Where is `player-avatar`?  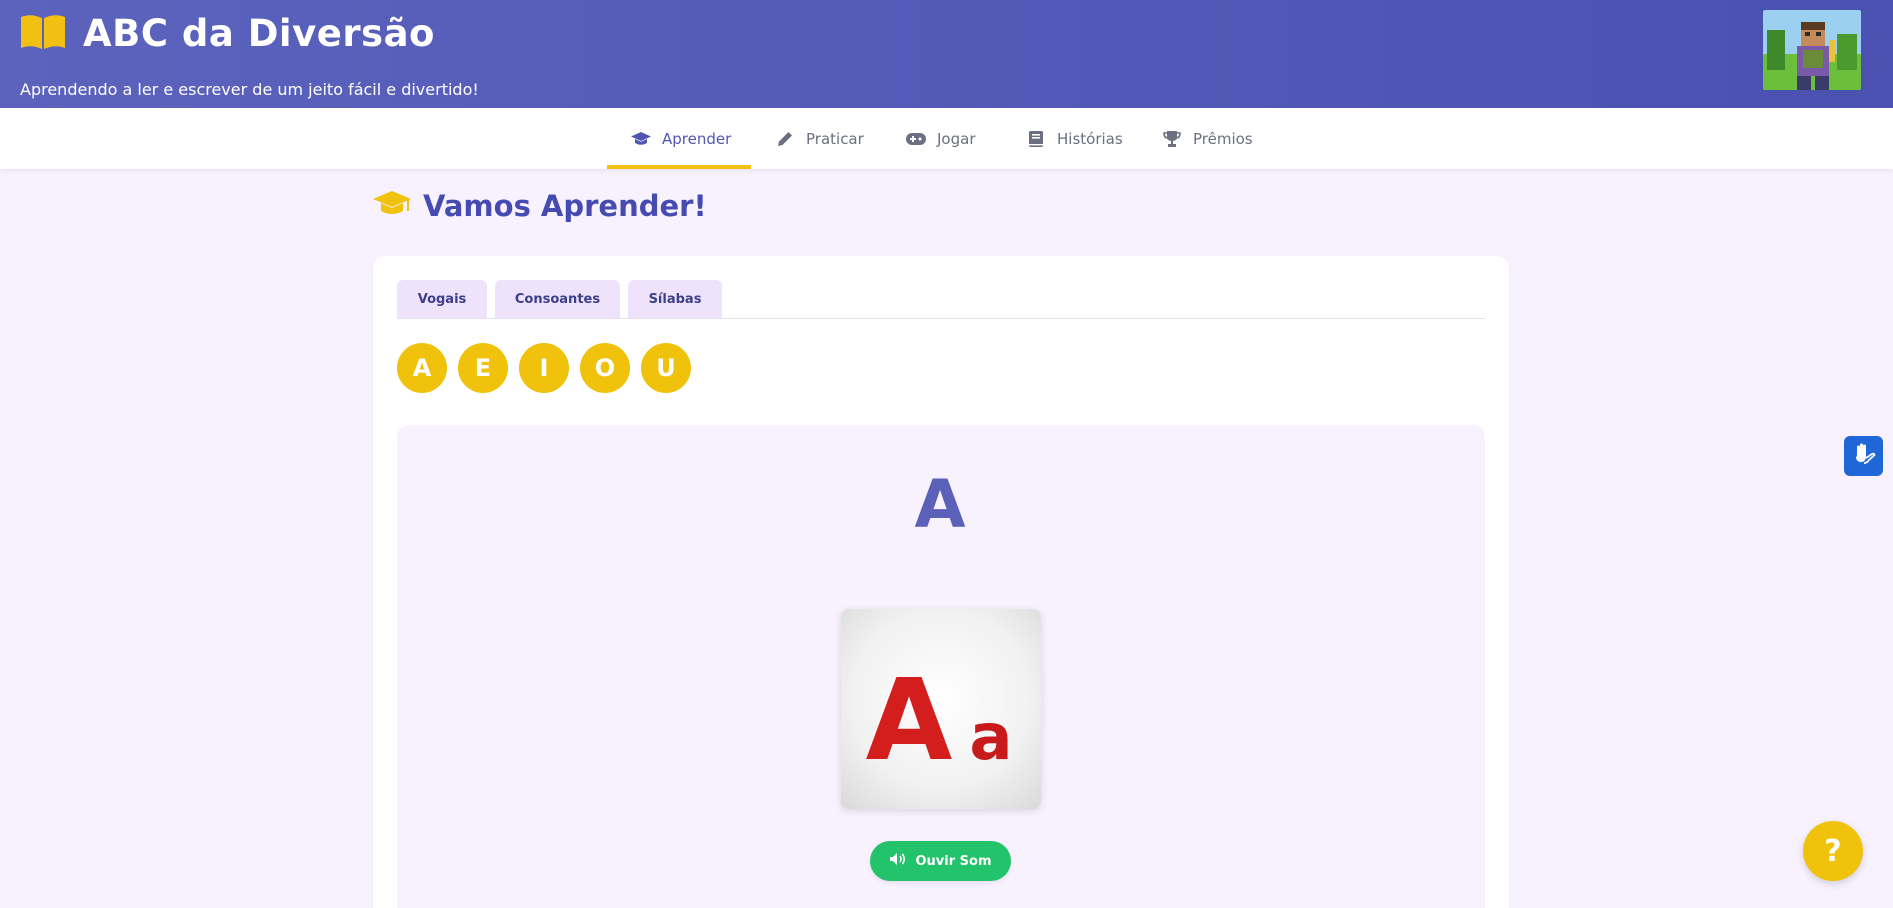 player-avatar is located at coordinates (1812, 50).